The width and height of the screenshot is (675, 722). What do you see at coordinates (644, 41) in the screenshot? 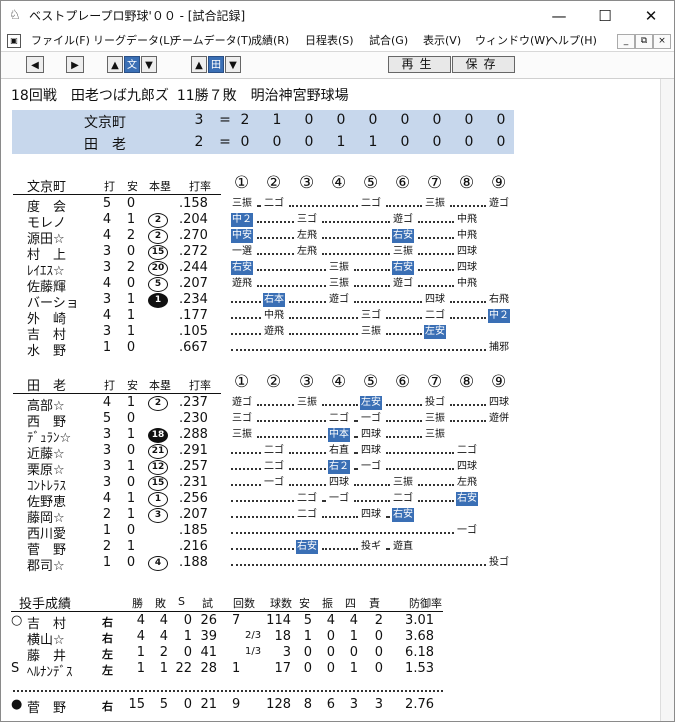
I see `mdi-restore-button: ⧉` at bounding box center [644, 41].